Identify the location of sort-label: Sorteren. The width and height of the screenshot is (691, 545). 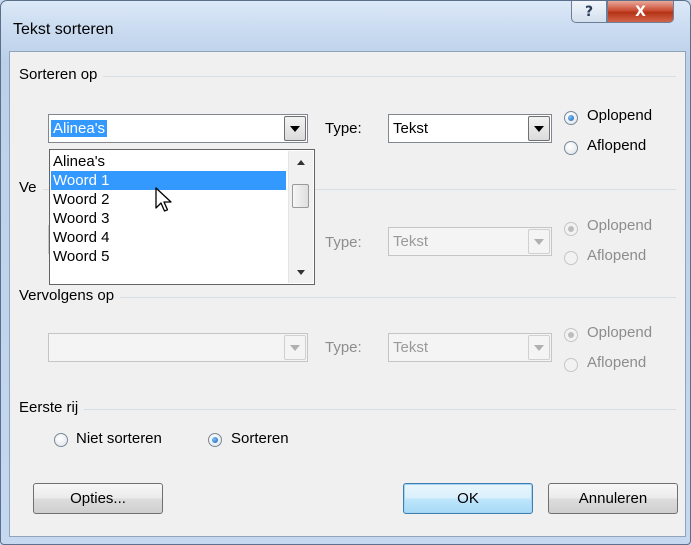
(260, 438).